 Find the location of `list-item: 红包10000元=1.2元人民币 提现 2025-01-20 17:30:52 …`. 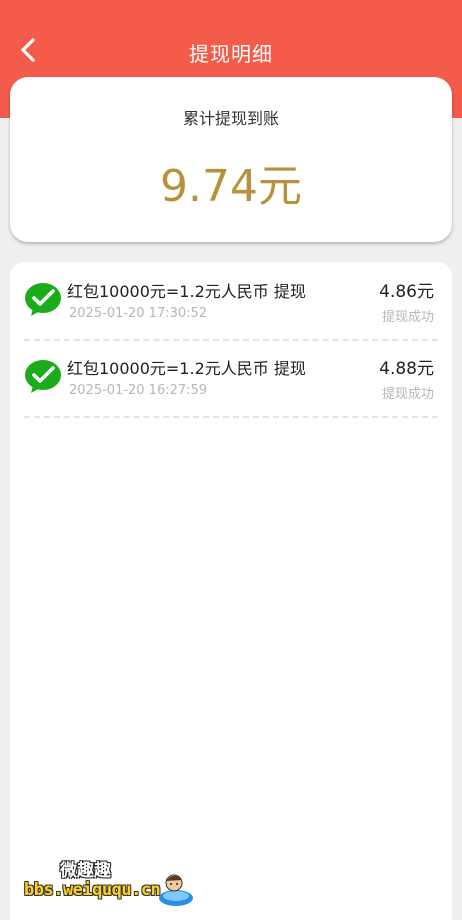

list-item: 红包10000元=1.2元人民币 提现 2025-01-20 17:30:52 … is located at coordinates (231, 301).